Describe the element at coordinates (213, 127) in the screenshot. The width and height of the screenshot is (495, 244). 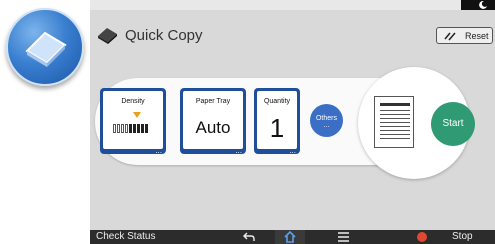
I see `paper-tray-value: Auto` at that location.